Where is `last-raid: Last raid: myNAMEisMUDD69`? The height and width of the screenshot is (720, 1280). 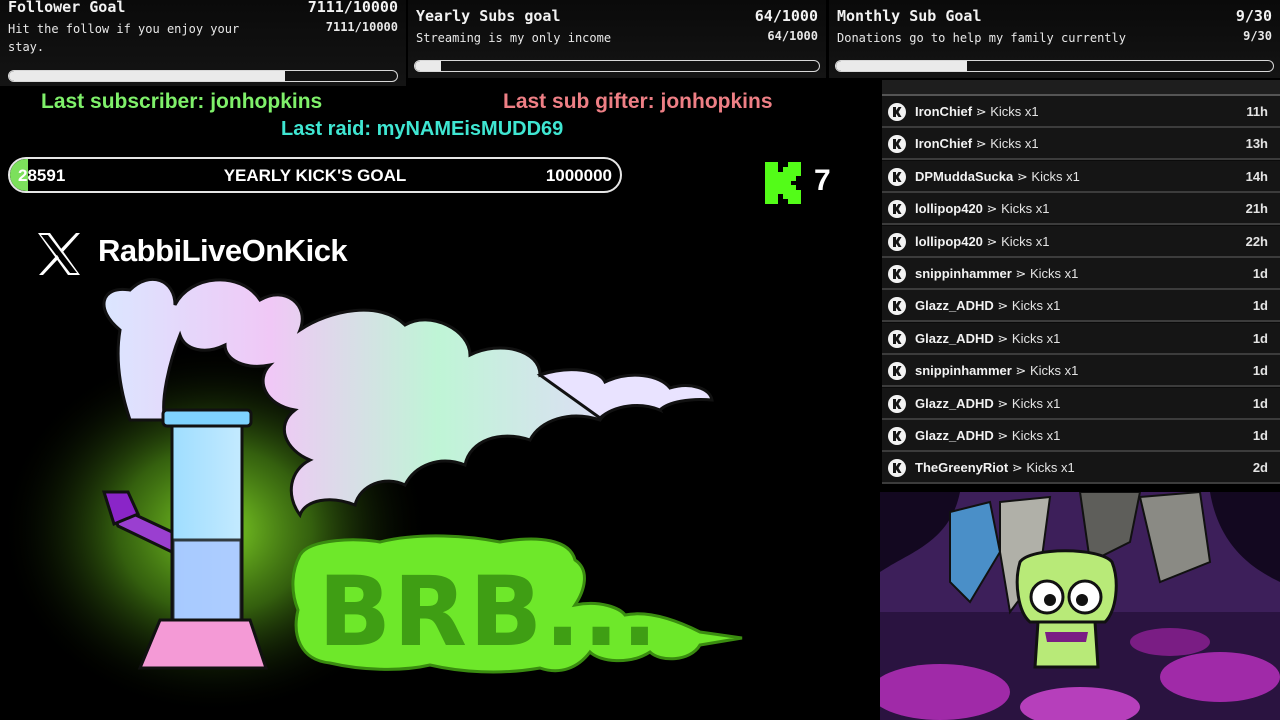
last-raid: Last raid: myNAMEisMUDD69 is located at coordinates (422, 129).